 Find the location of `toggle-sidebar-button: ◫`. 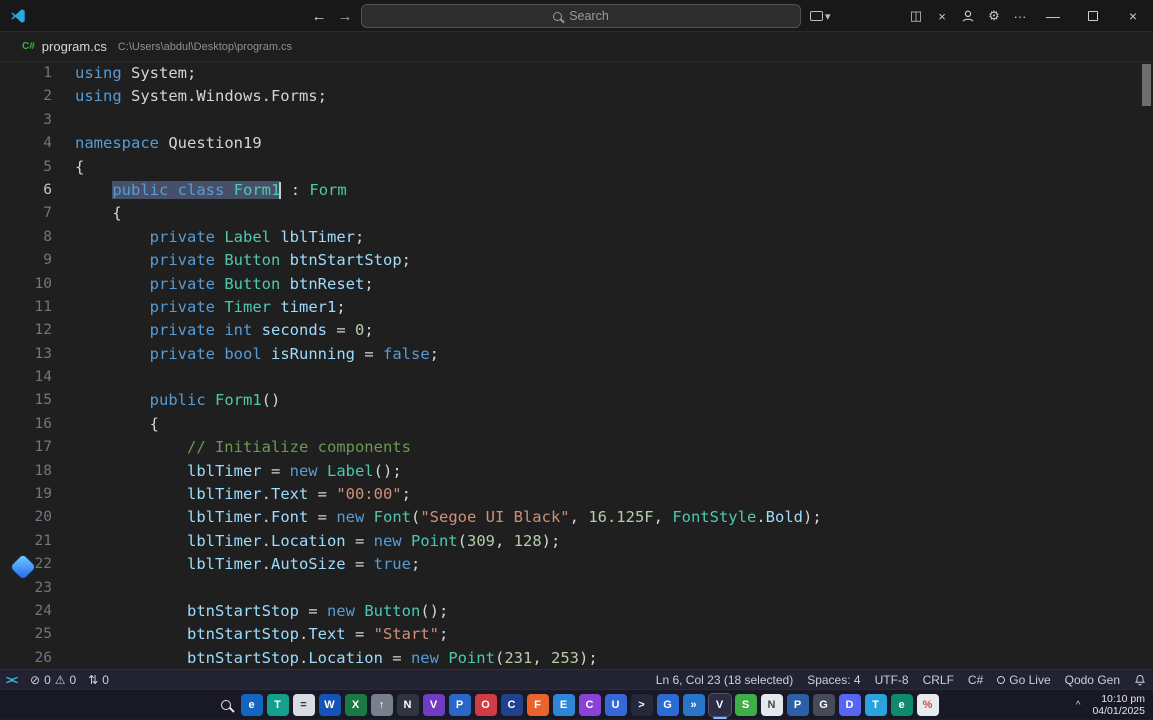

toggle-sidebar-button: ◫ is located at coordinates (916, 16).